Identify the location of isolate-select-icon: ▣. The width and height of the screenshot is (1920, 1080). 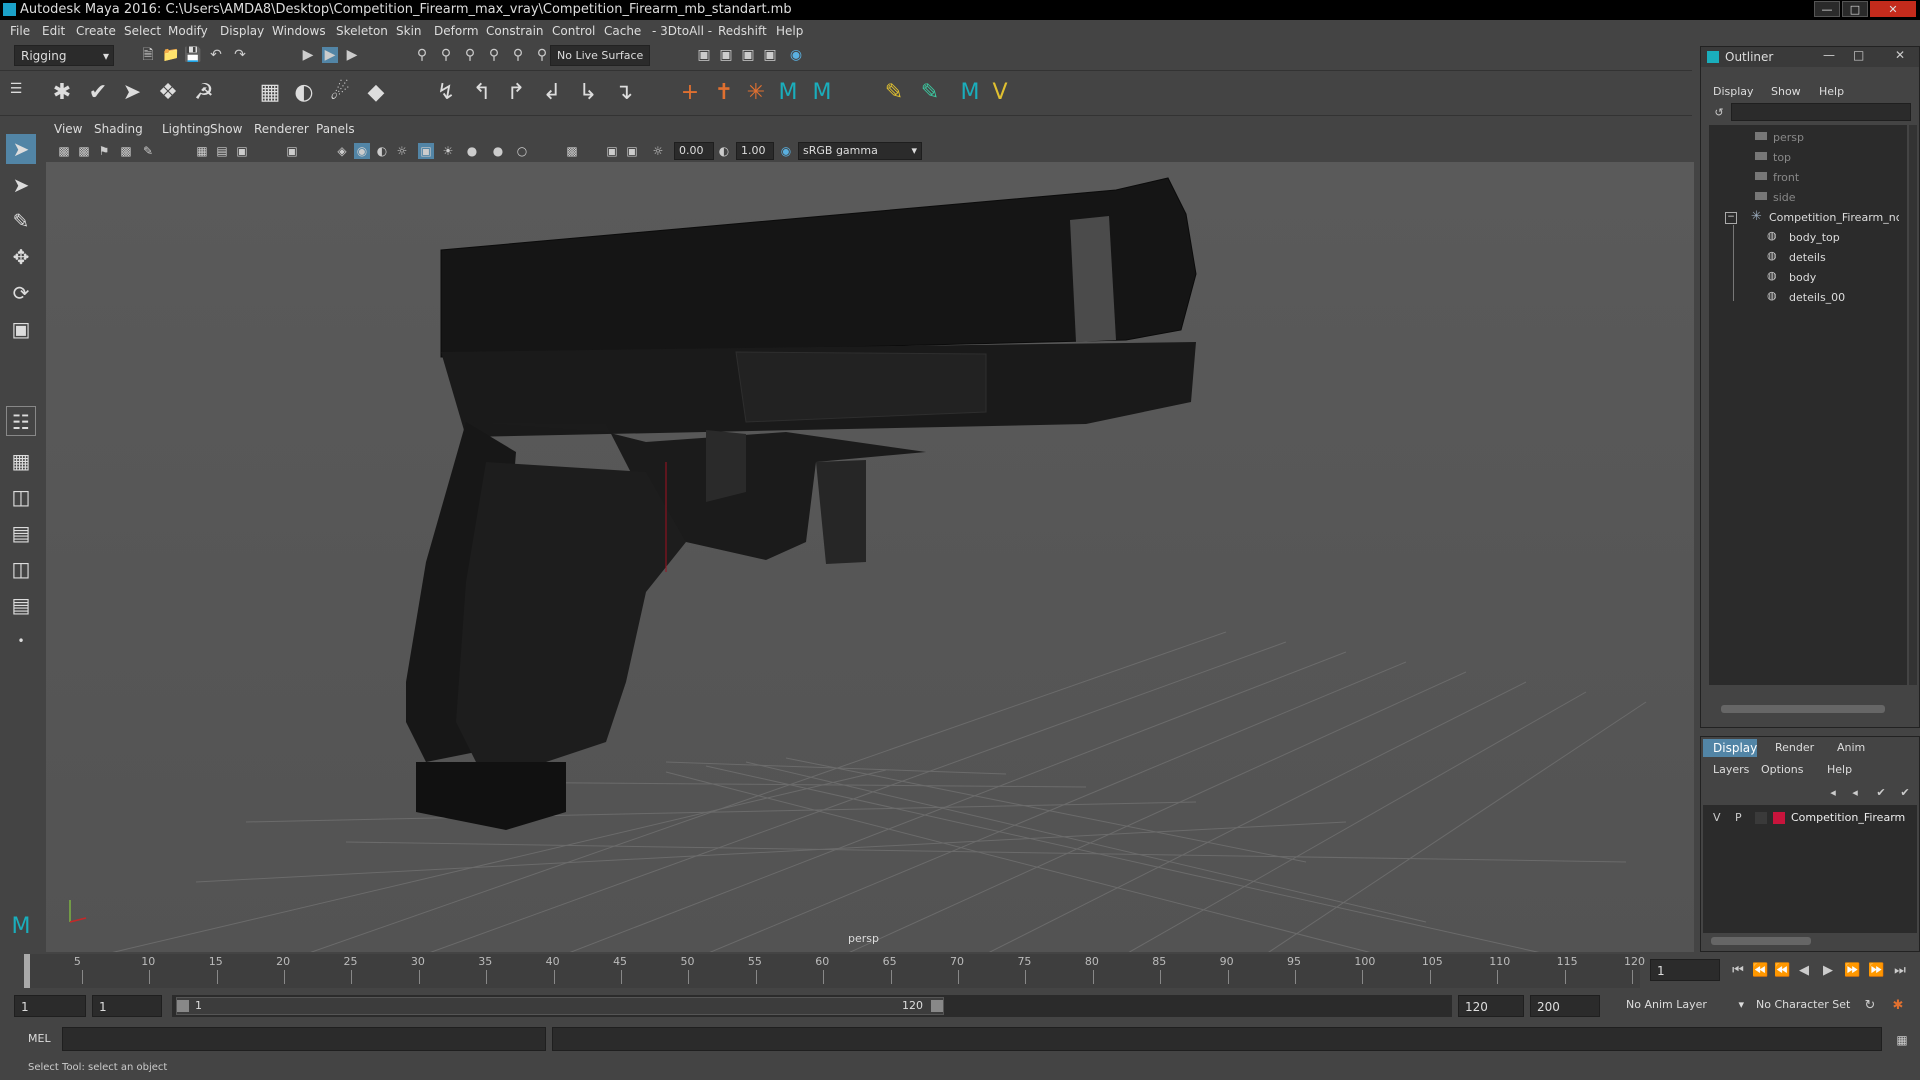
(426, 151).